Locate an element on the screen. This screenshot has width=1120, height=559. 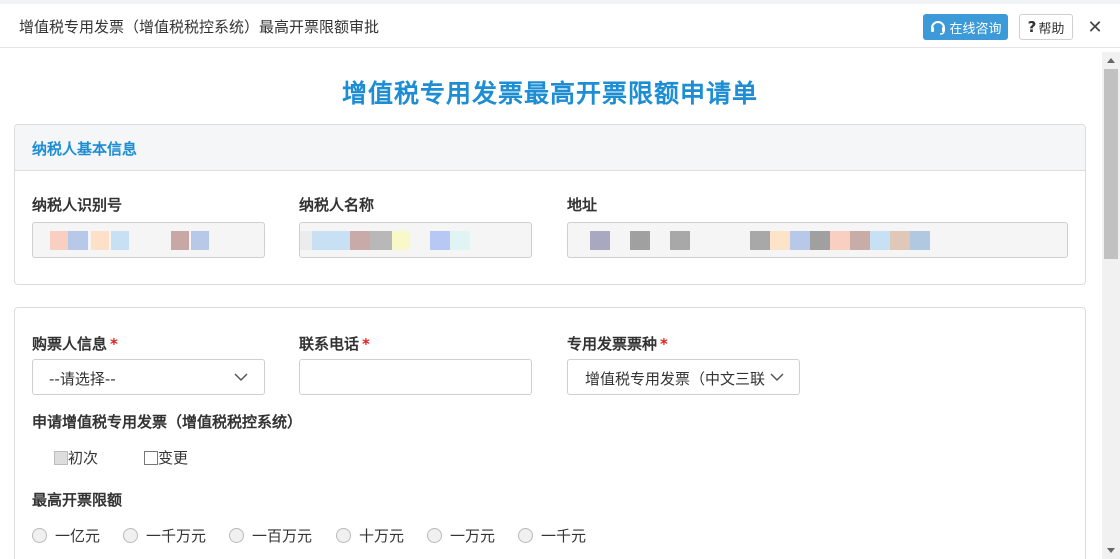
limit-option-10m: 一千万元 is located at coordinates (164, 535).